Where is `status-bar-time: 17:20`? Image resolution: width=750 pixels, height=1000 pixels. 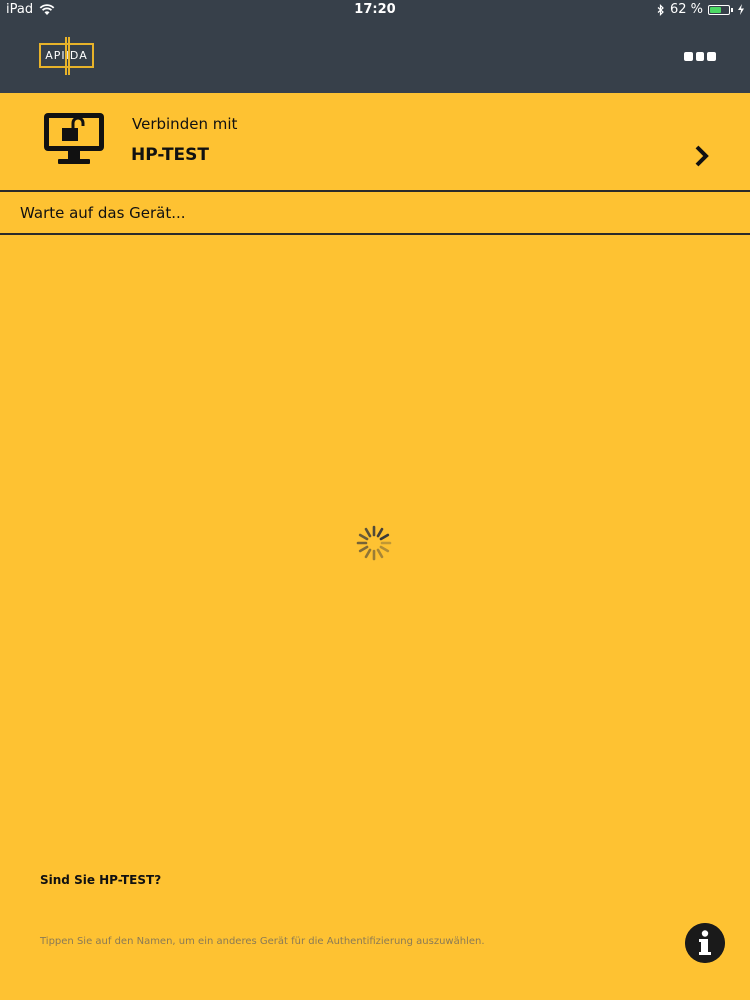
status-bar-time: 17:20 is located at coordinates (375, 9).